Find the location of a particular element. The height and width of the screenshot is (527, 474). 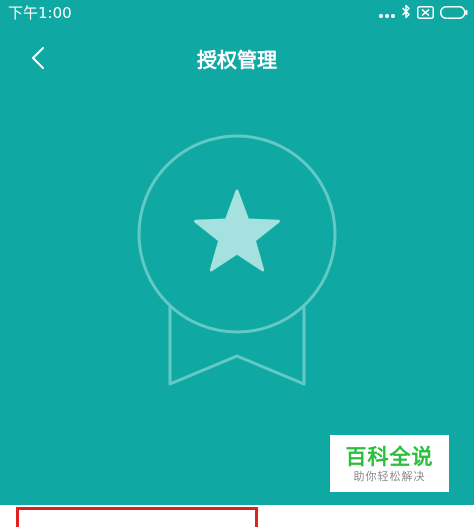

status-icons is located at coordinates (423, 13).